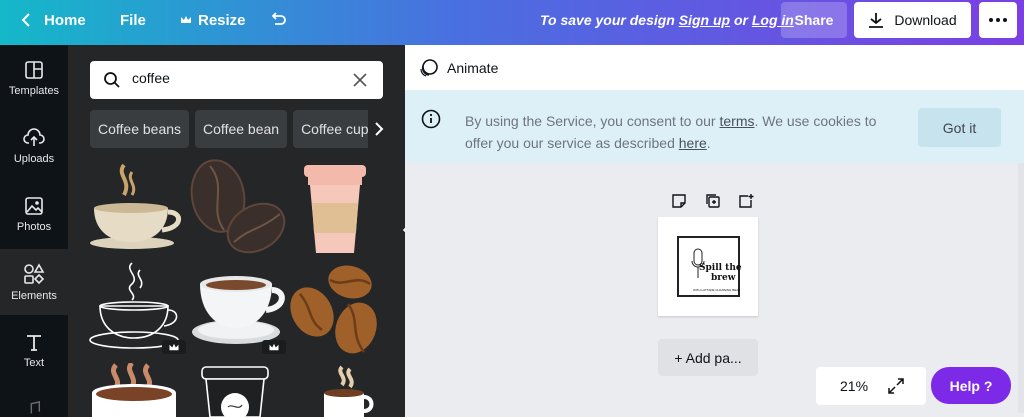 The image size is (1024, 417). I want to click on or-text: or, so click(740, 20).